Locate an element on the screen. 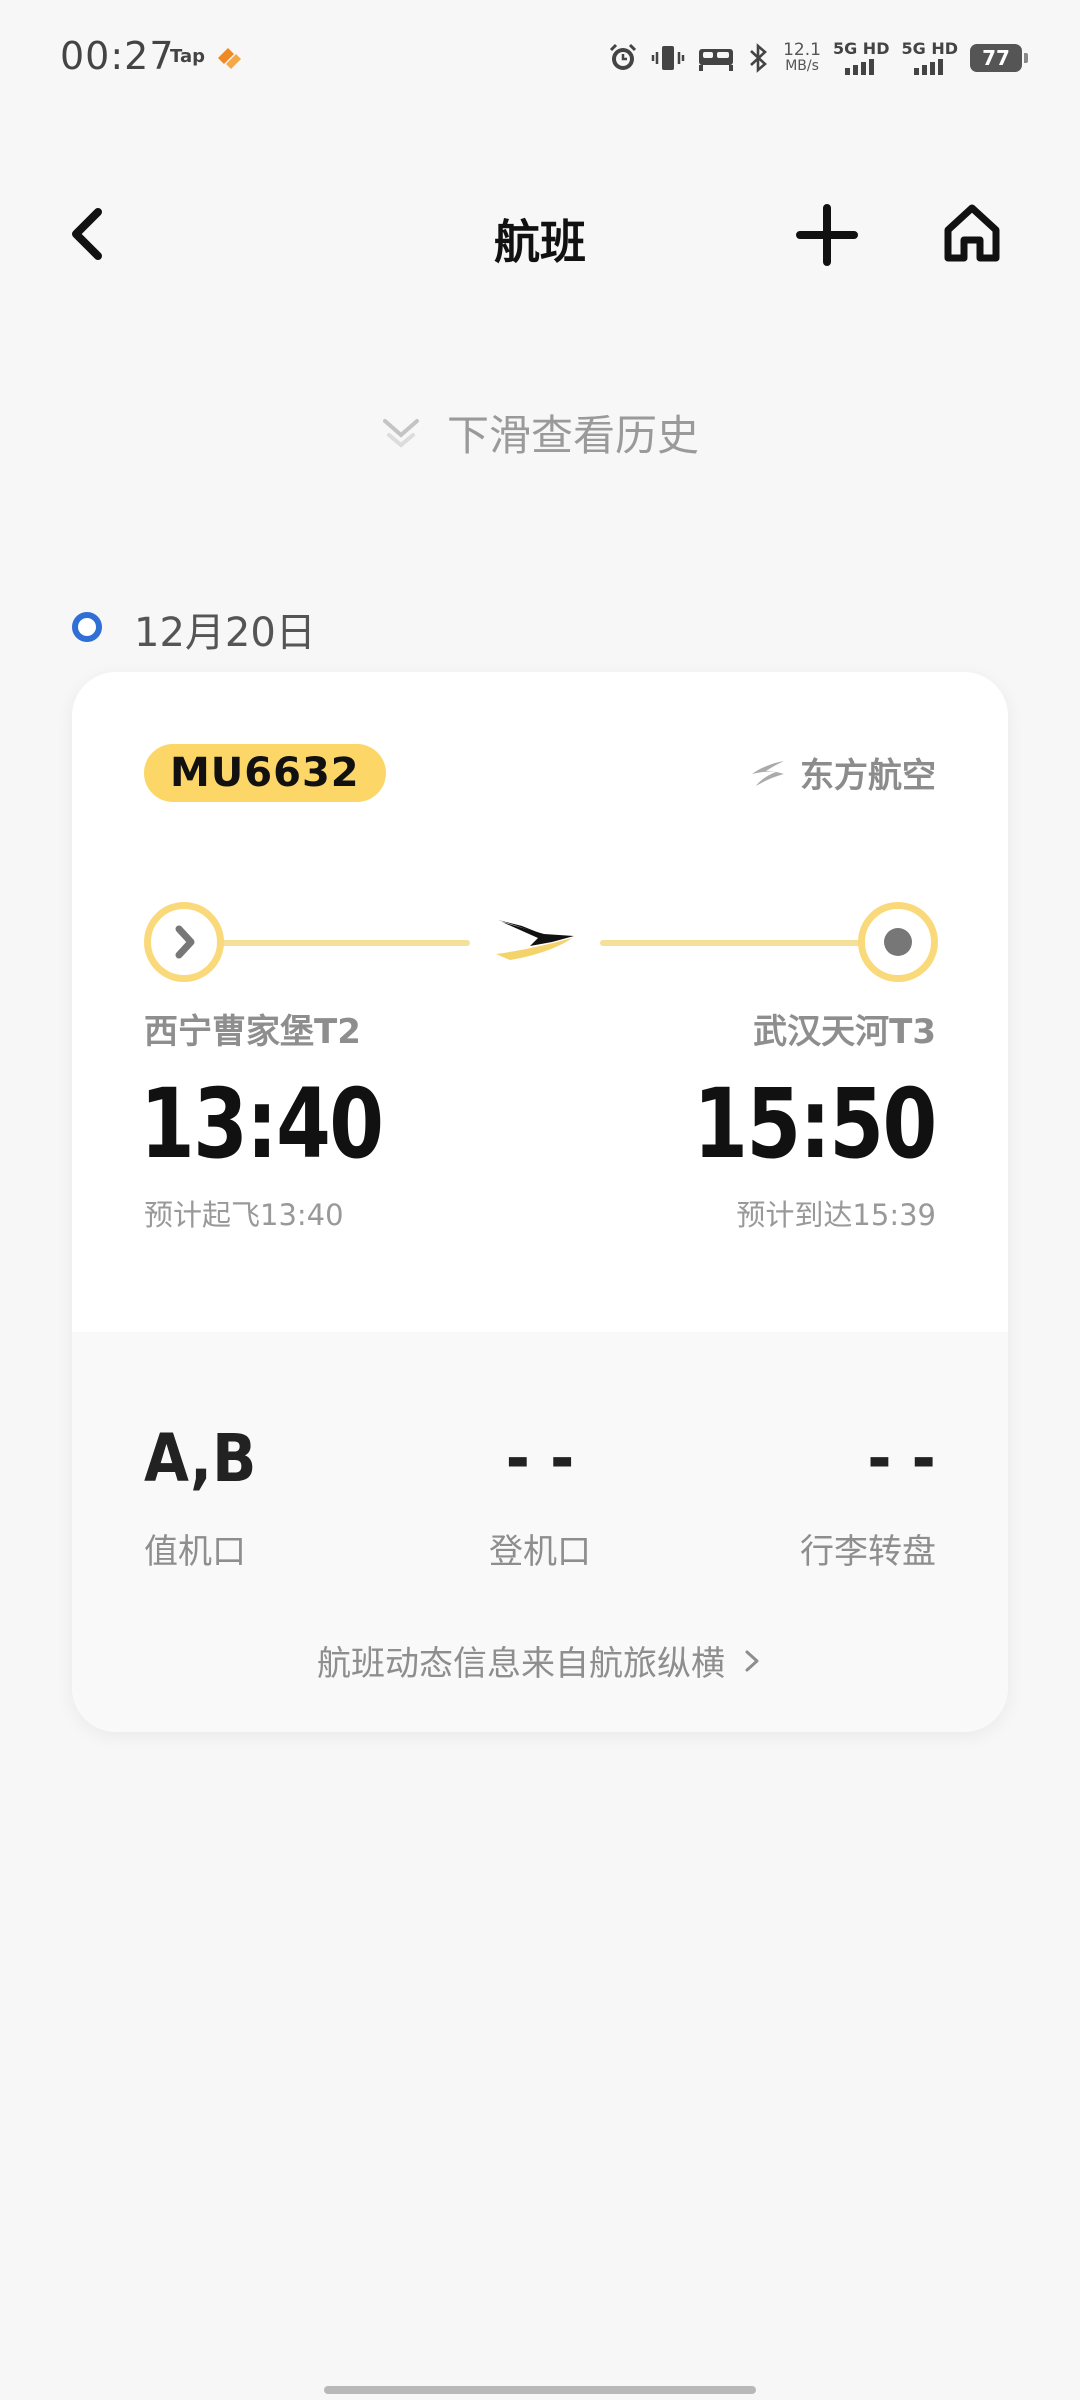 This screenshot has width=1080, height=2400. departure-marker is located at coordinates (184, 942).